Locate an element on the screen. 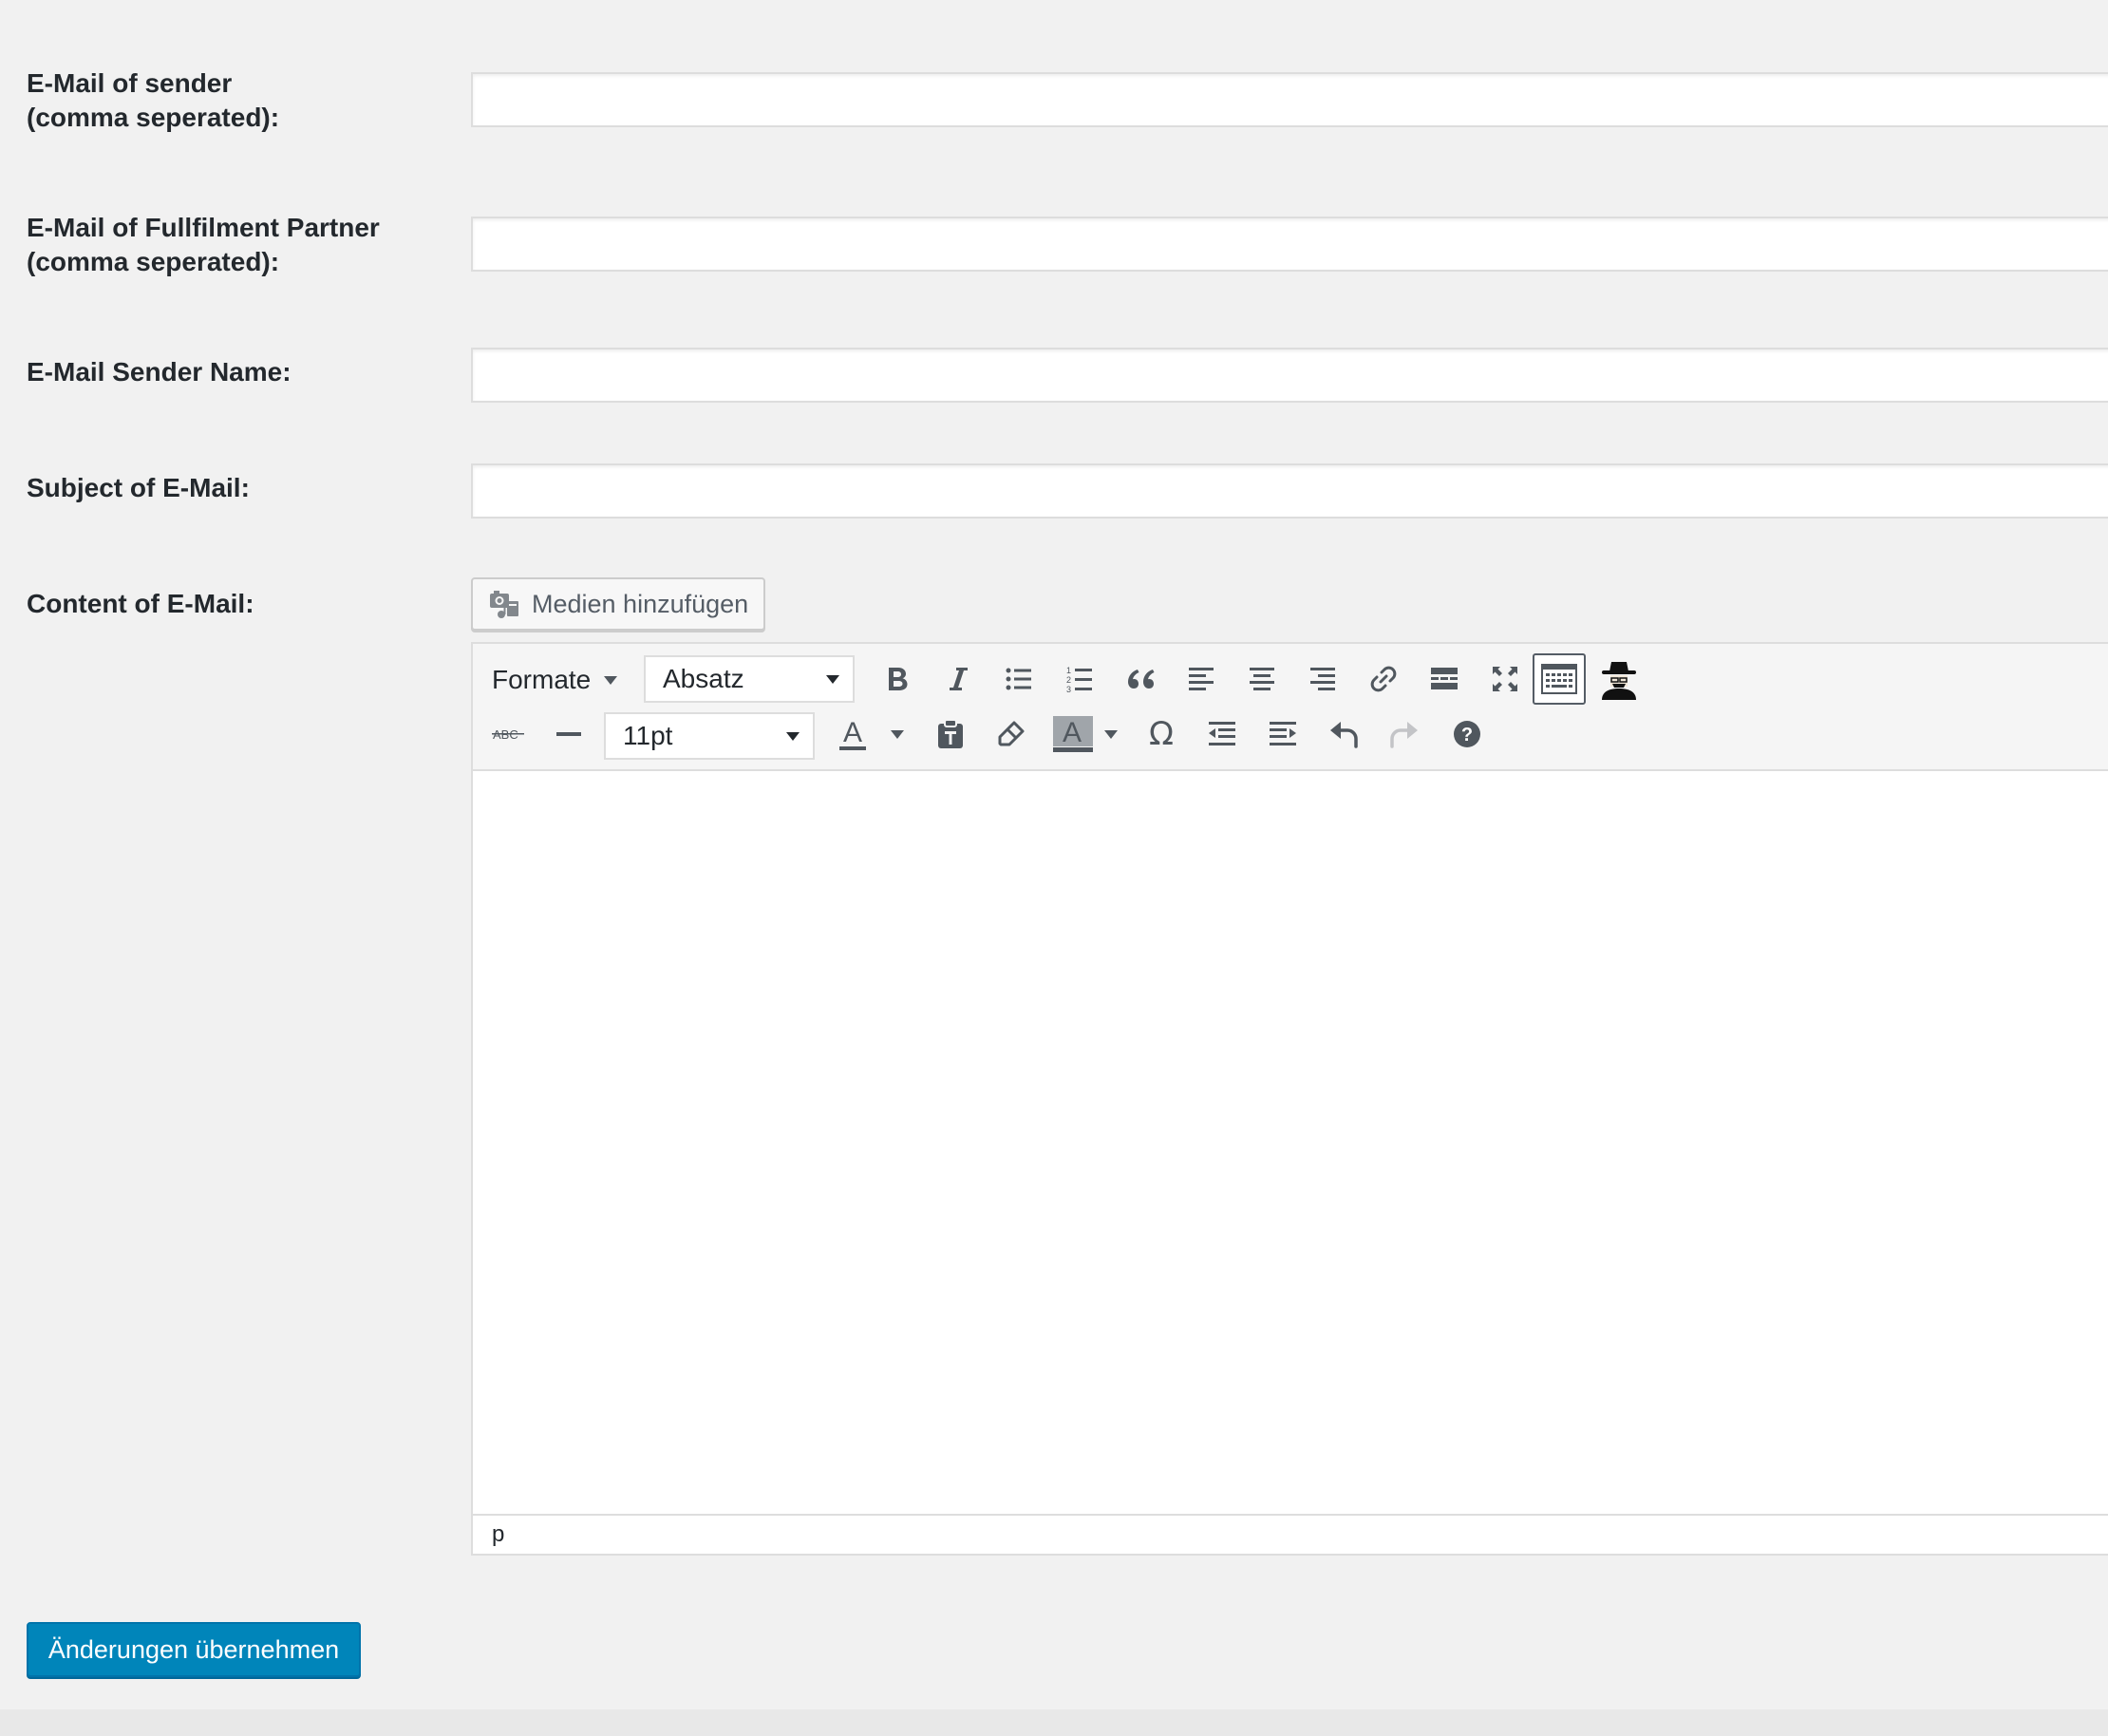 The height and width of the screenshot is (1736, 2108). spy-icon is located at coordinates (1619, 681).